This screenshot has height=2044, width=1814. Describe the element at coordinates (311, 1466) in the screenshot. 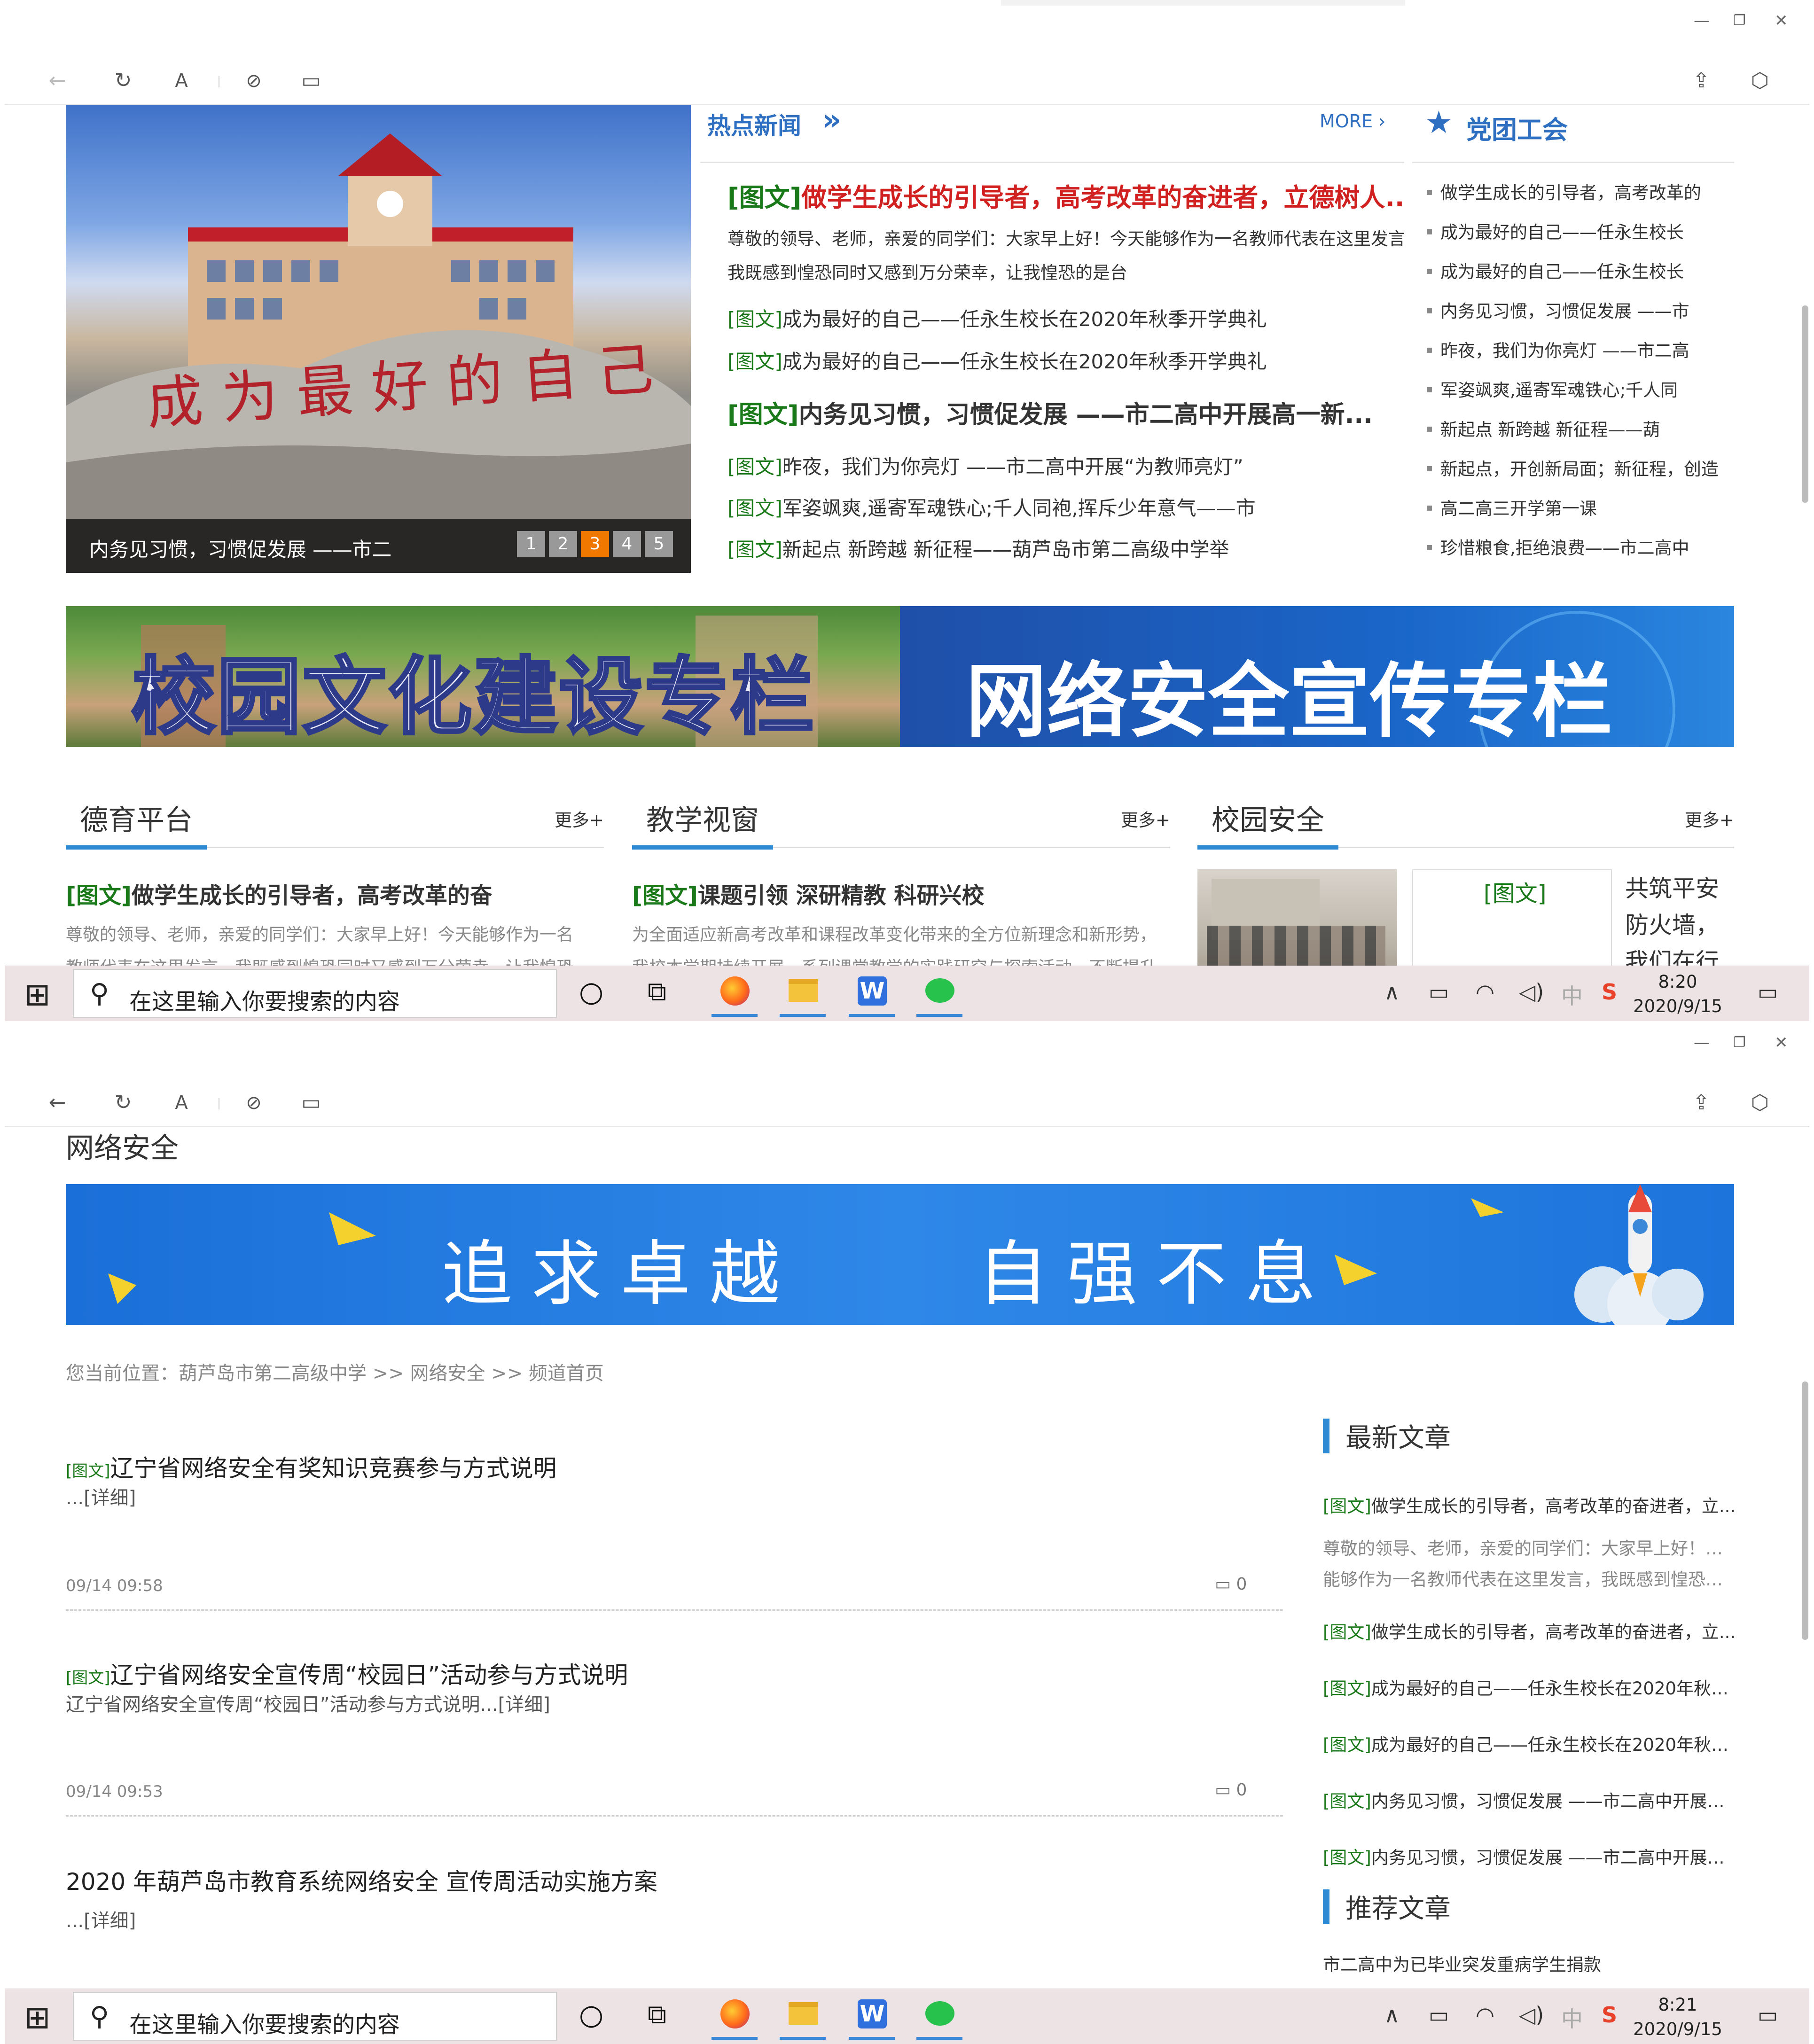

I see `article-title-link: [图文]辽宁省网络安全有奖知识竞赛参与方式说明` at that location.